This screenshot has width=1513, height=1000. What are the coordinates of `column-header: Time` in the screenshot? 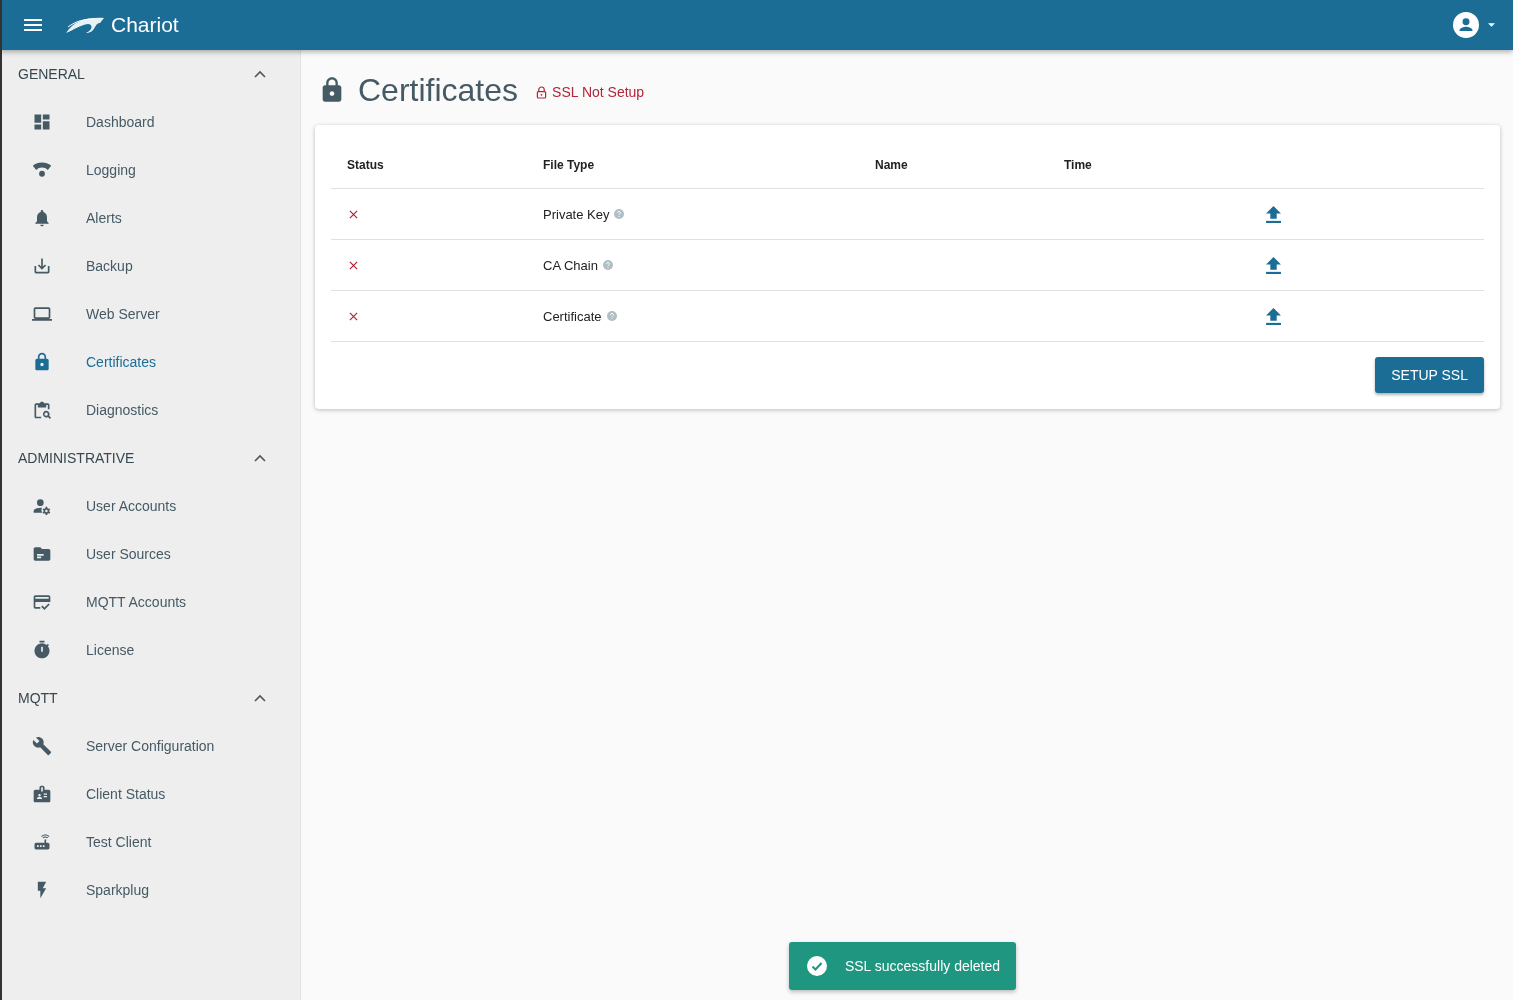 It's located at (1078, 164).